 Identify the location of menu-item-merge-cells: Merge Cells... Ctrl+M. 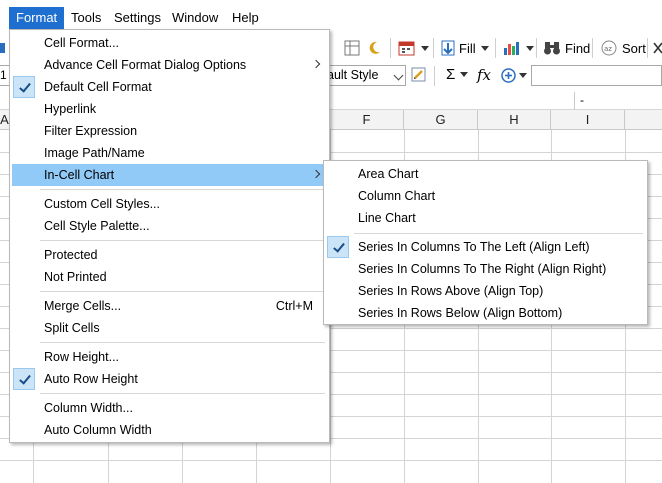
(169, 306).